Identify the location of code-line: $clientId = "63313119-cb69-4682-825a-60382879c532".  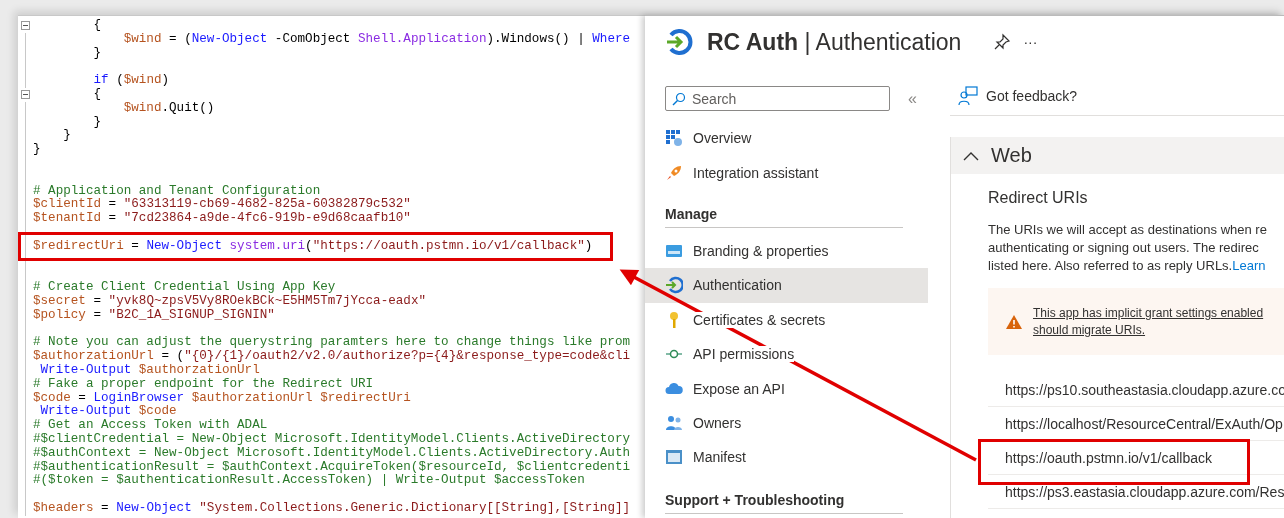
(222, 205).